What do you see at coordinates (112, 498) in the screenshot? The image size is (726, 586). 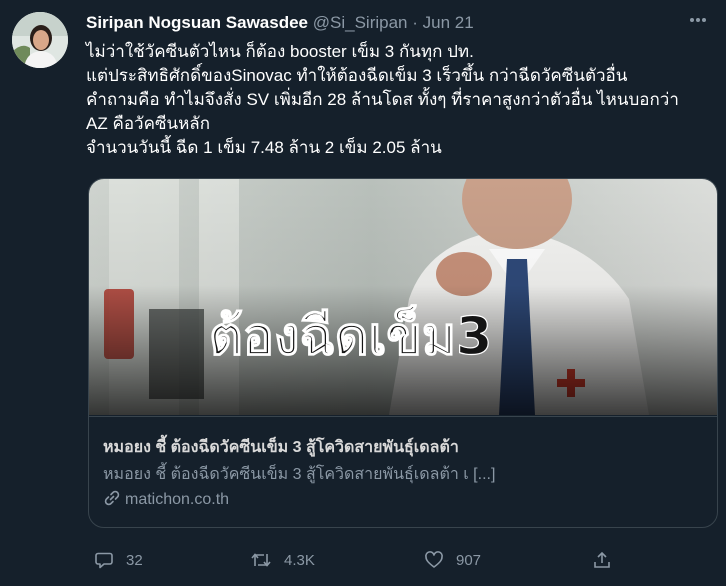 I see `link-icon` at bounding box center [112, 498].